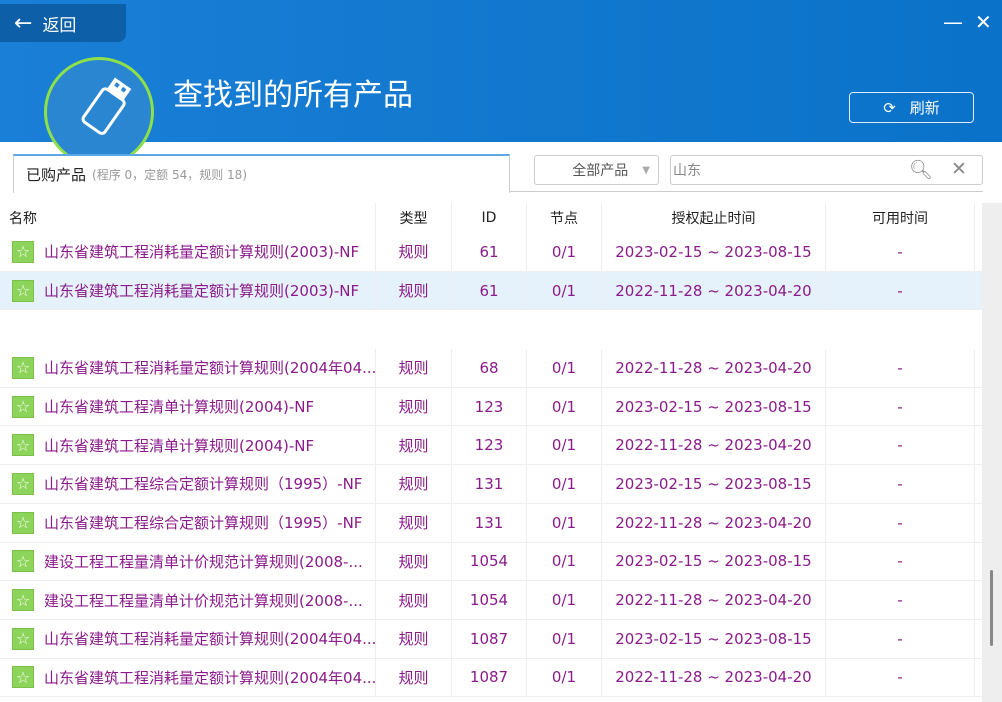  I want to click on col-period: 授权起止时间, so click(714, 218).